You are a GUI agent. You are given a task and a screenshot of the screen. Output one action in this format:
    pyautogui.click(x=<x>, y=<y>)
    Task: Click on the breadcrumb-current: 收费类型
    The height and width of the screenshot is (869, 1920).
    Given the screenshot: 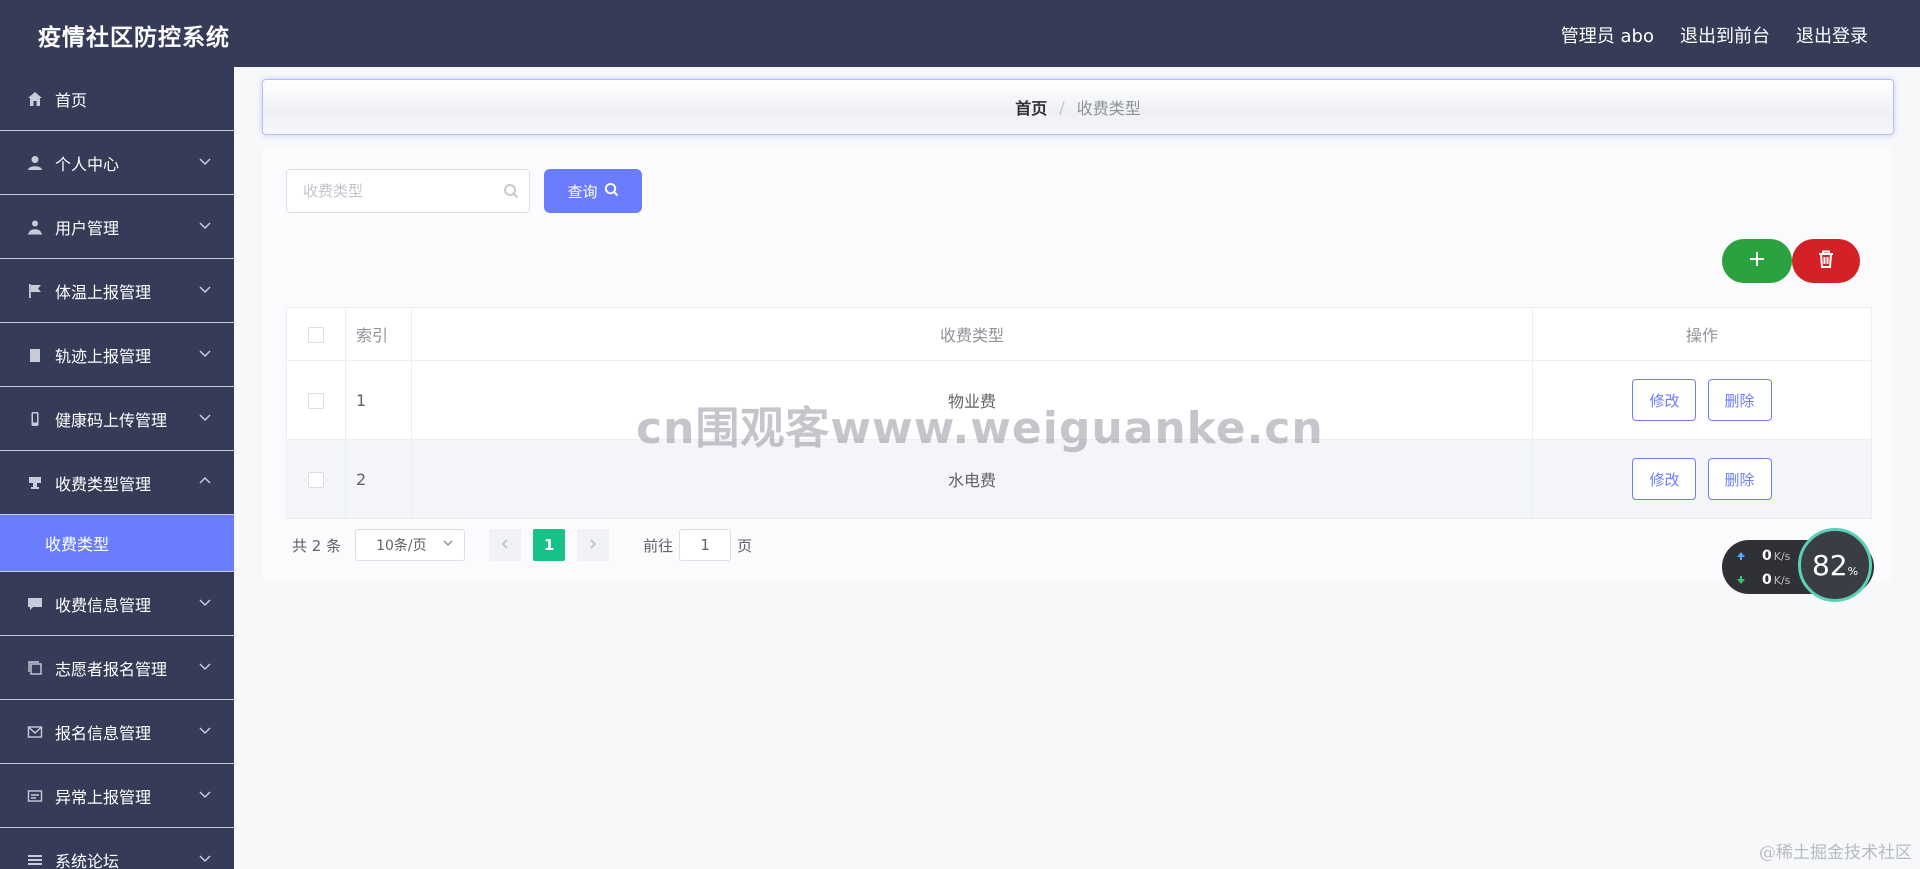 What is the action you would take?
    pyautogui.click(x=1108, y=108)
    